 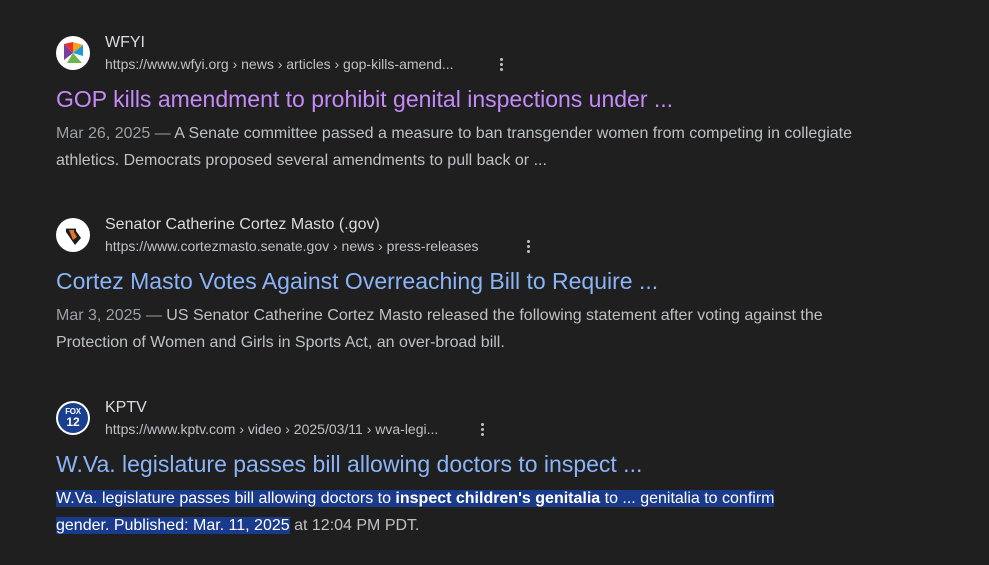 What do you see at coordinates (125, 42) in the screenshot?
I see `site-name: WFYI` at bounding box center [125, 42].